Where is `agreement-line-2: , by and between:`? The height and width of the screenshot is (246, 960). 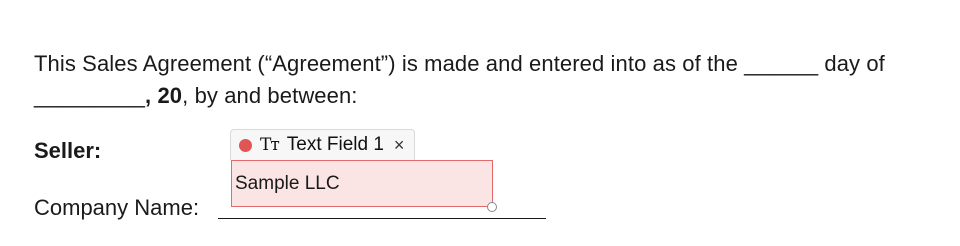 agreement-line-2: , by and between: is located at coordinates (270, 95).